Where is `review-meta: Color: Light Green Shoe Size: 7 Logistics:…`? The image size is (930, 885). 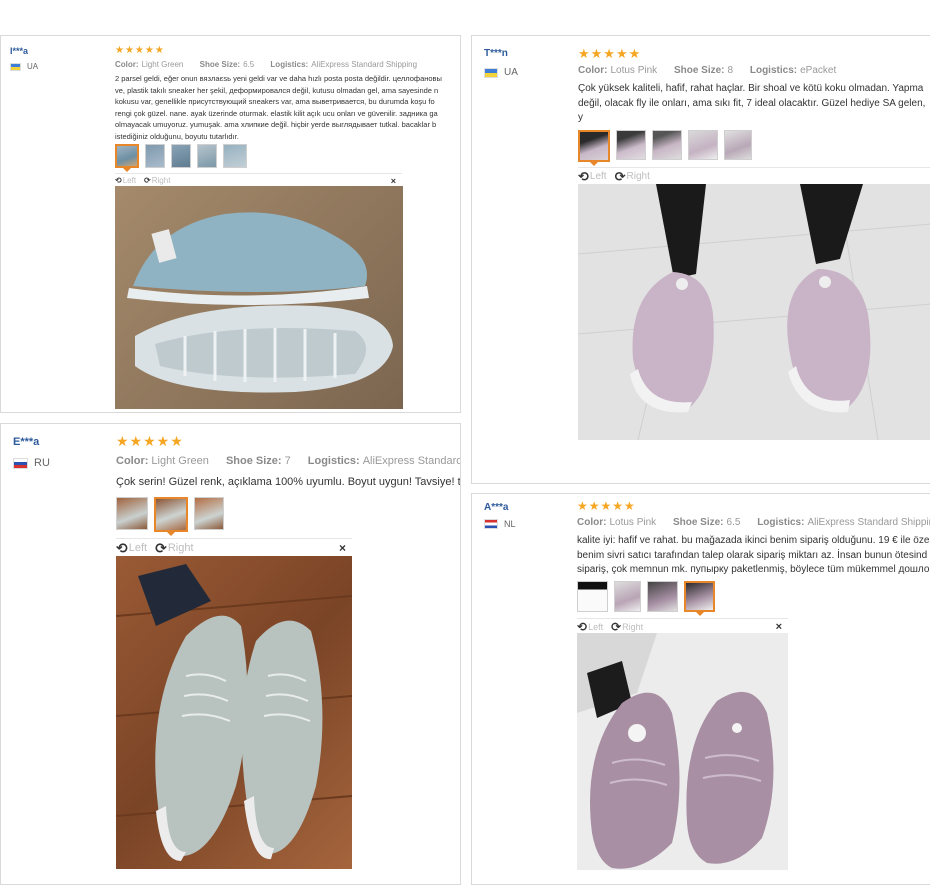 review-meta: Color: Light Green Shoe Size: 7 Logistics:… is located at coordinates (288, 461).